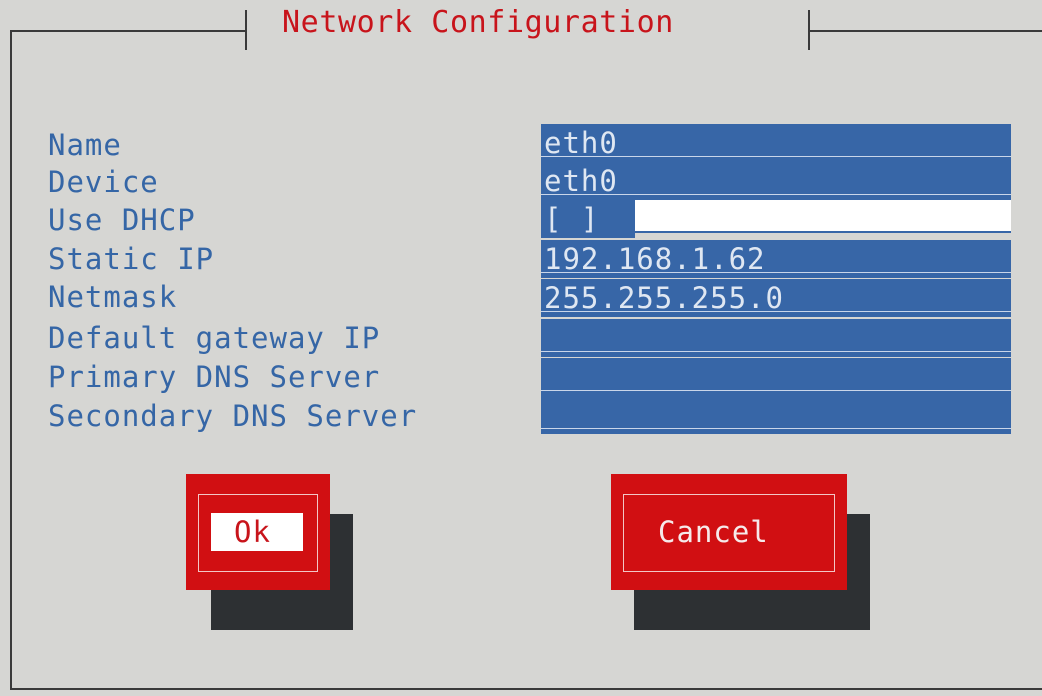 Image resolution: width=1042 pixels, height=696 pixels. I want to click on netmask-field-value: 255.255.255.0, so click(664, 298).